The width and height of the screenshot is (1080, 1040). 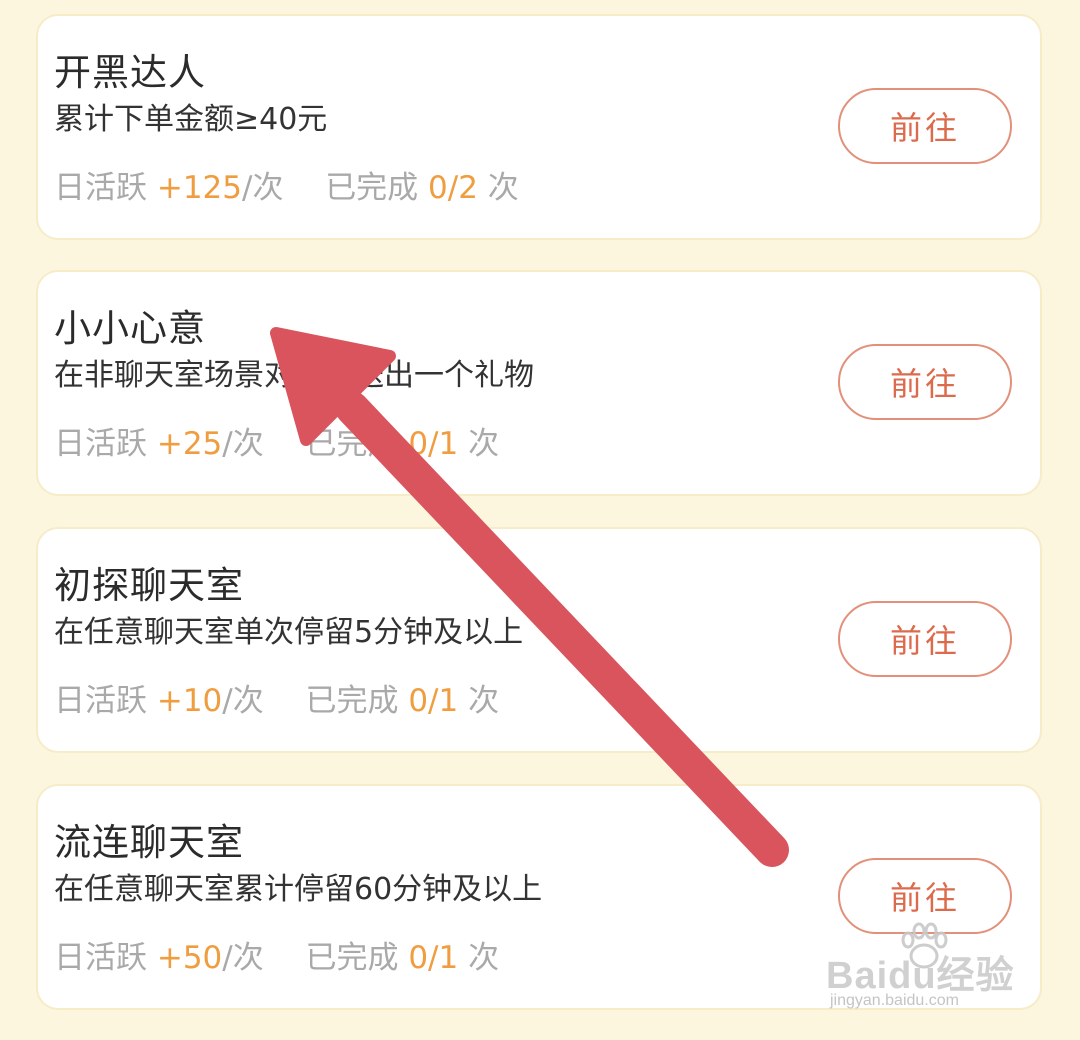 I want to click on task-title: 开黑达人, so click(x=130, y=72).